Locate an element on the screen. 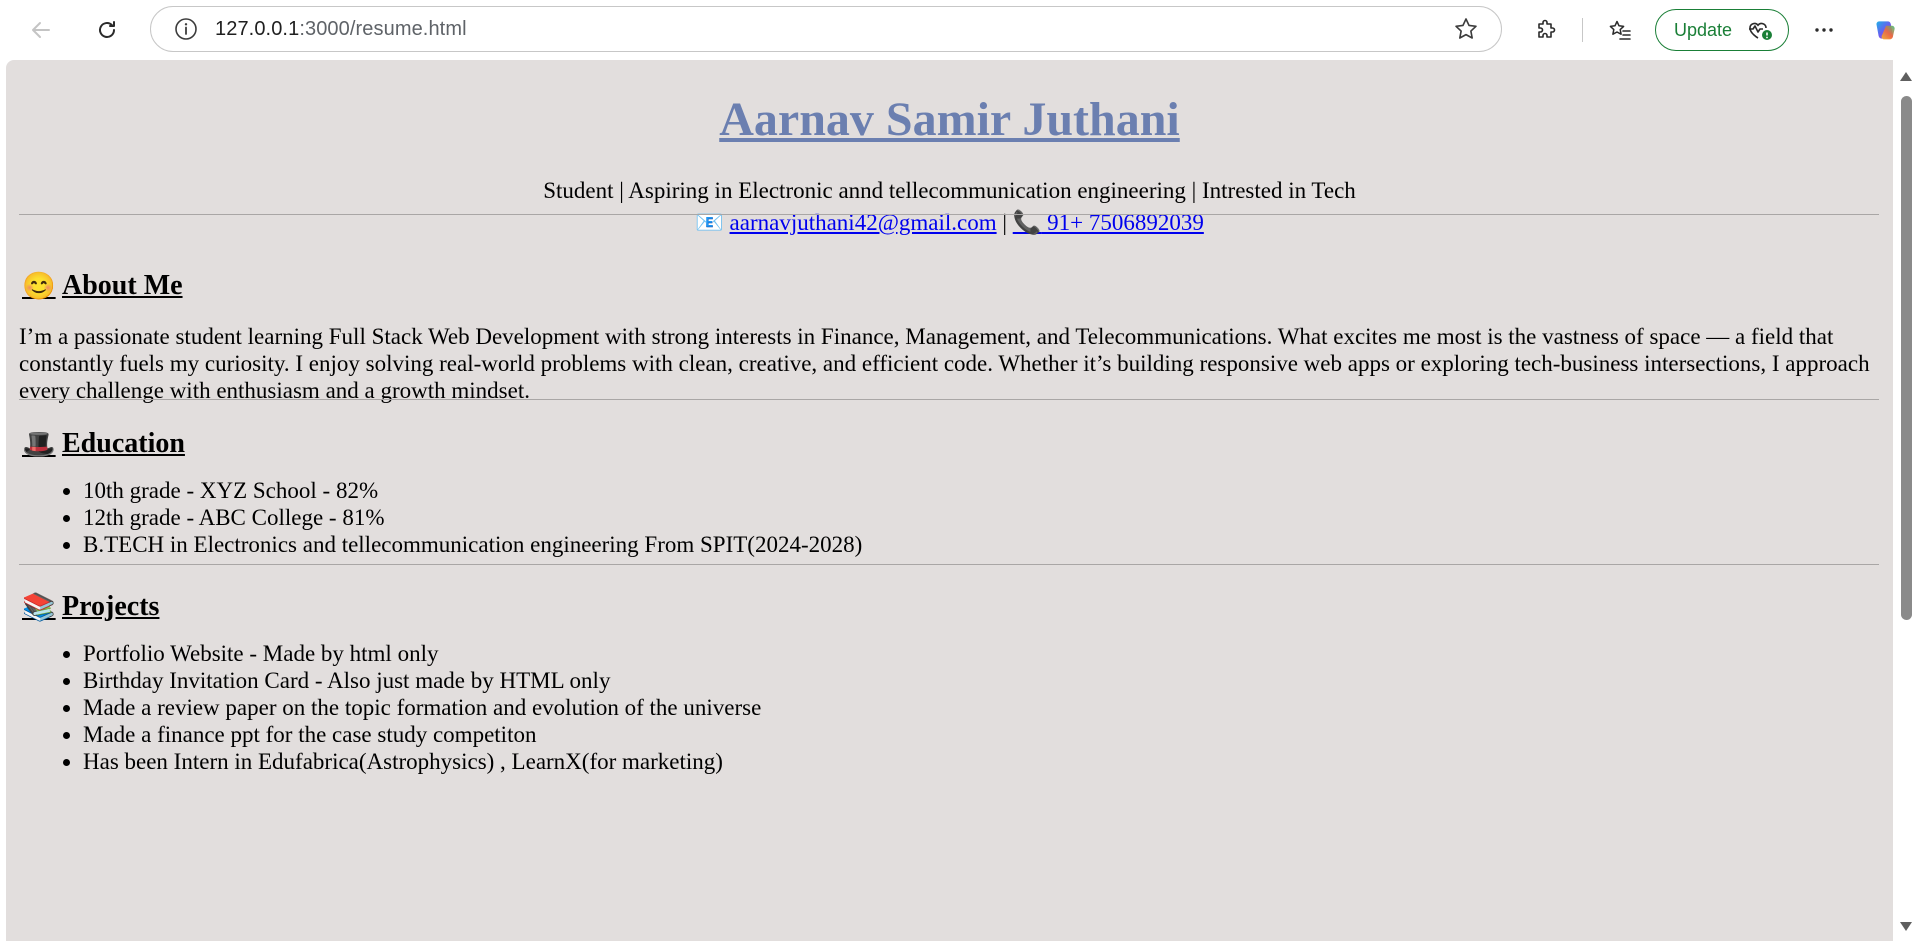 The width and height of the screenshot is (1919, 941). project-item: Portfolio Website - Made by html only is located at coordinates (422, 653).